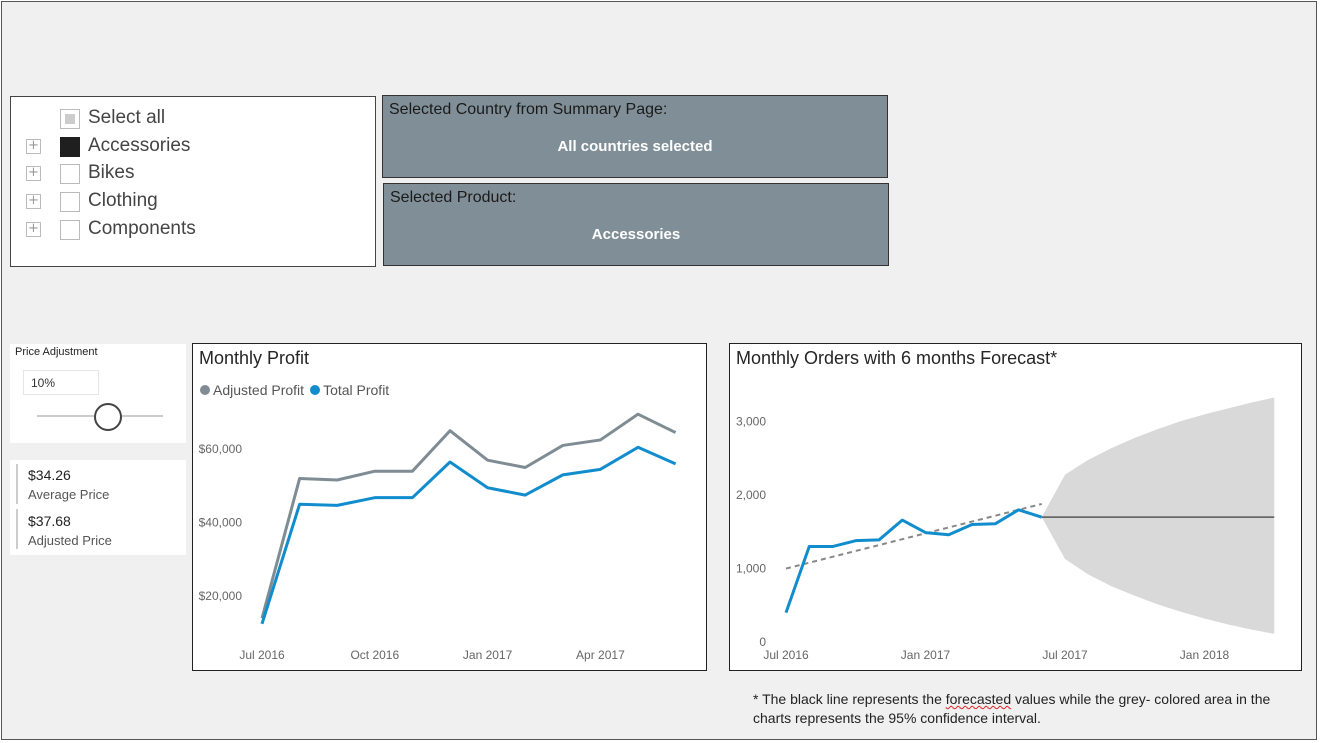 This screenshot has width=1320, height=743. Describe the element at coordinates (636, 224) in the screenshot. I see `selected-product-card: Selected Product: Accessories` at that location.